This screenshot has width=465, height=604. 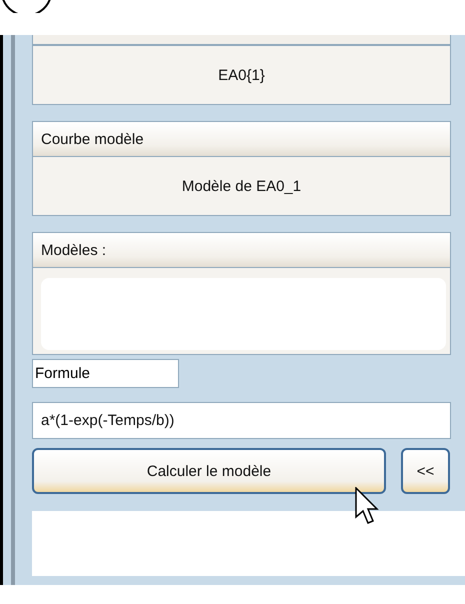 I want to click on models-list, so click(x=241, y=311).